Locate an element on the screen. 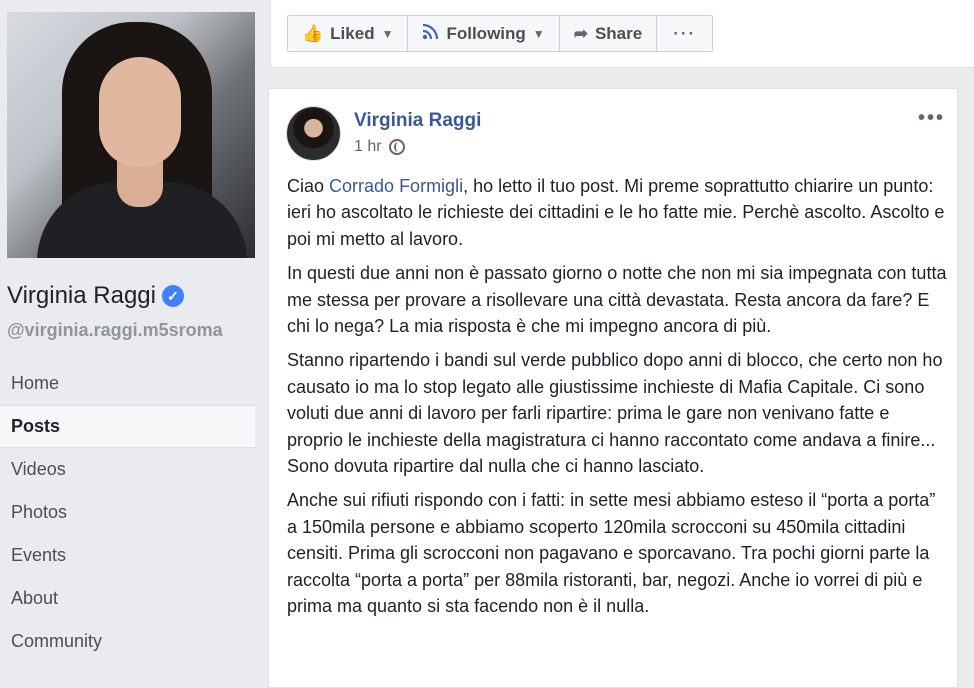  rss-feed-icon is located at coordinates (430, 34).